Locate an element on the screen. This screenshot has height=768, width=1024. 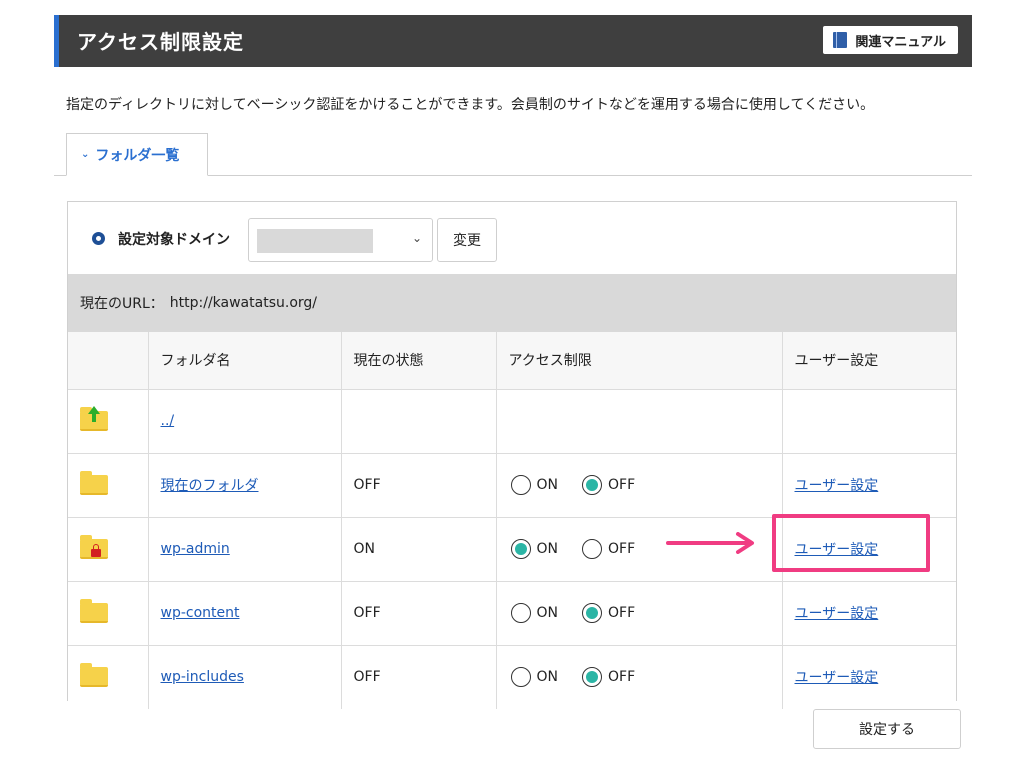
folder-name-cell: wp-includes is located at coordinates (244, 676).